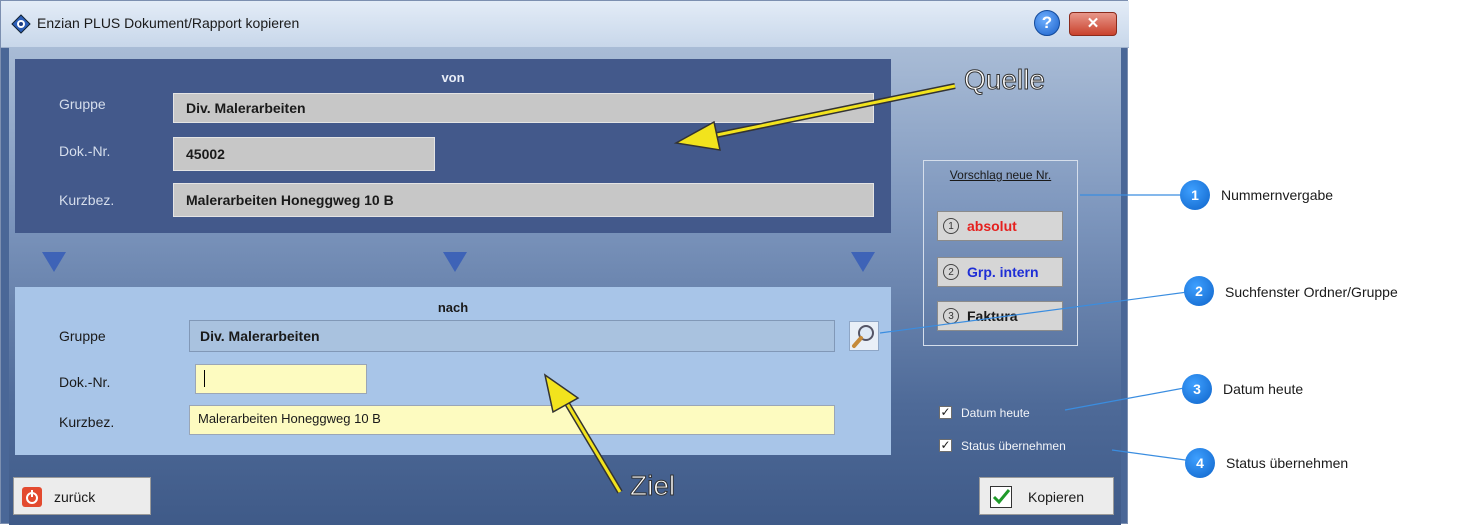  What do you see at coordinates (1197, 389) in the screenshot?
I see `callout-badge-3: 3` at bounding box center [1197, 389].